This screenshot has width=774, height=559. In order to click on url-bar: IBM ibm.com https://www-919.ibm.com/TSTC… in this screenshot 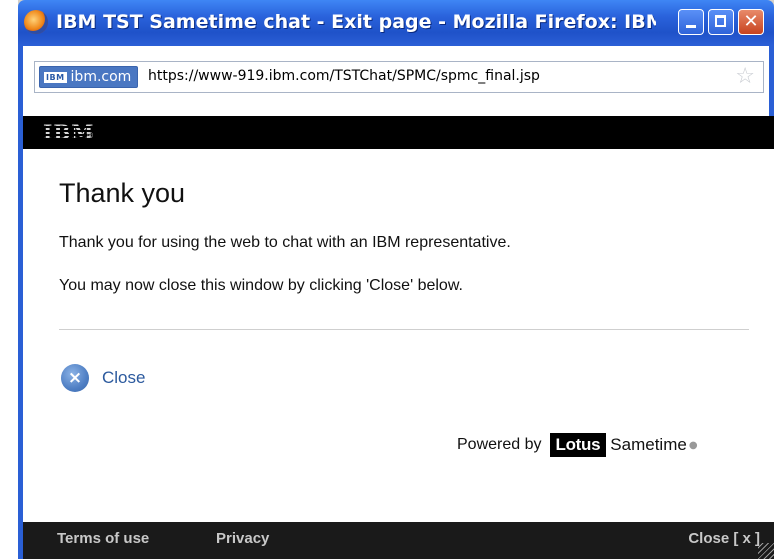, I will do `click(399, 77)`.